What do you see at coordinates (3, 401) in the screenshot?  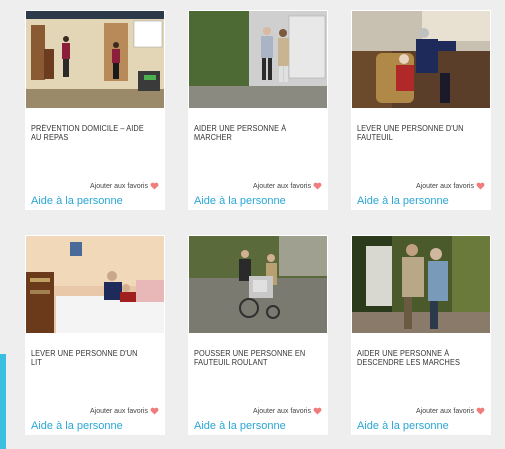 I see `left-accent-bar` at bounding box center [3, 401].